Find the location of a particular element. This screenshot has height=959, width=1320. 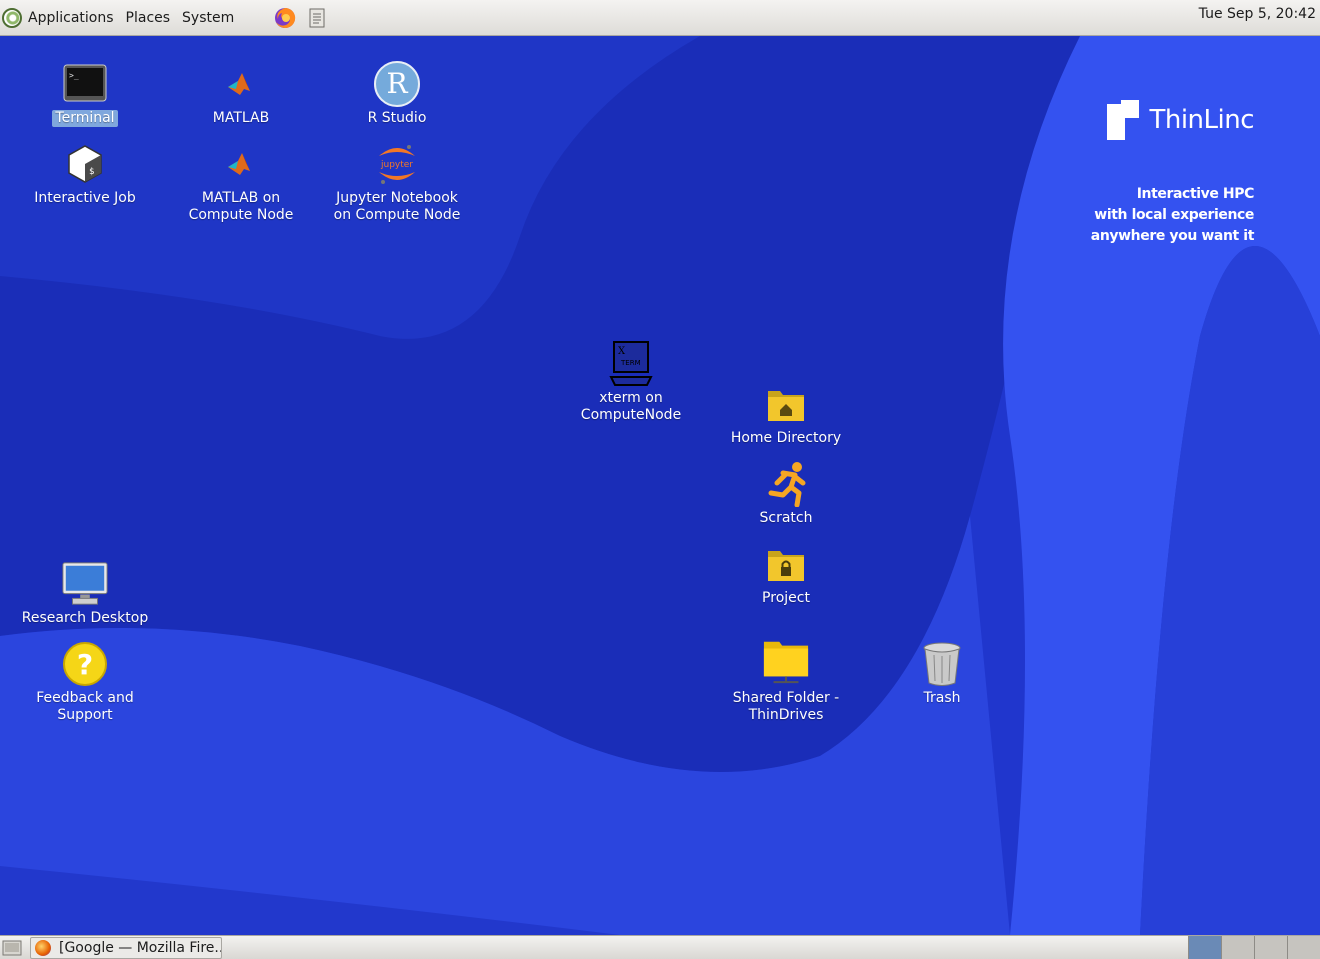

thinlinc-logo-icon is located at coordinates (1123, 120).